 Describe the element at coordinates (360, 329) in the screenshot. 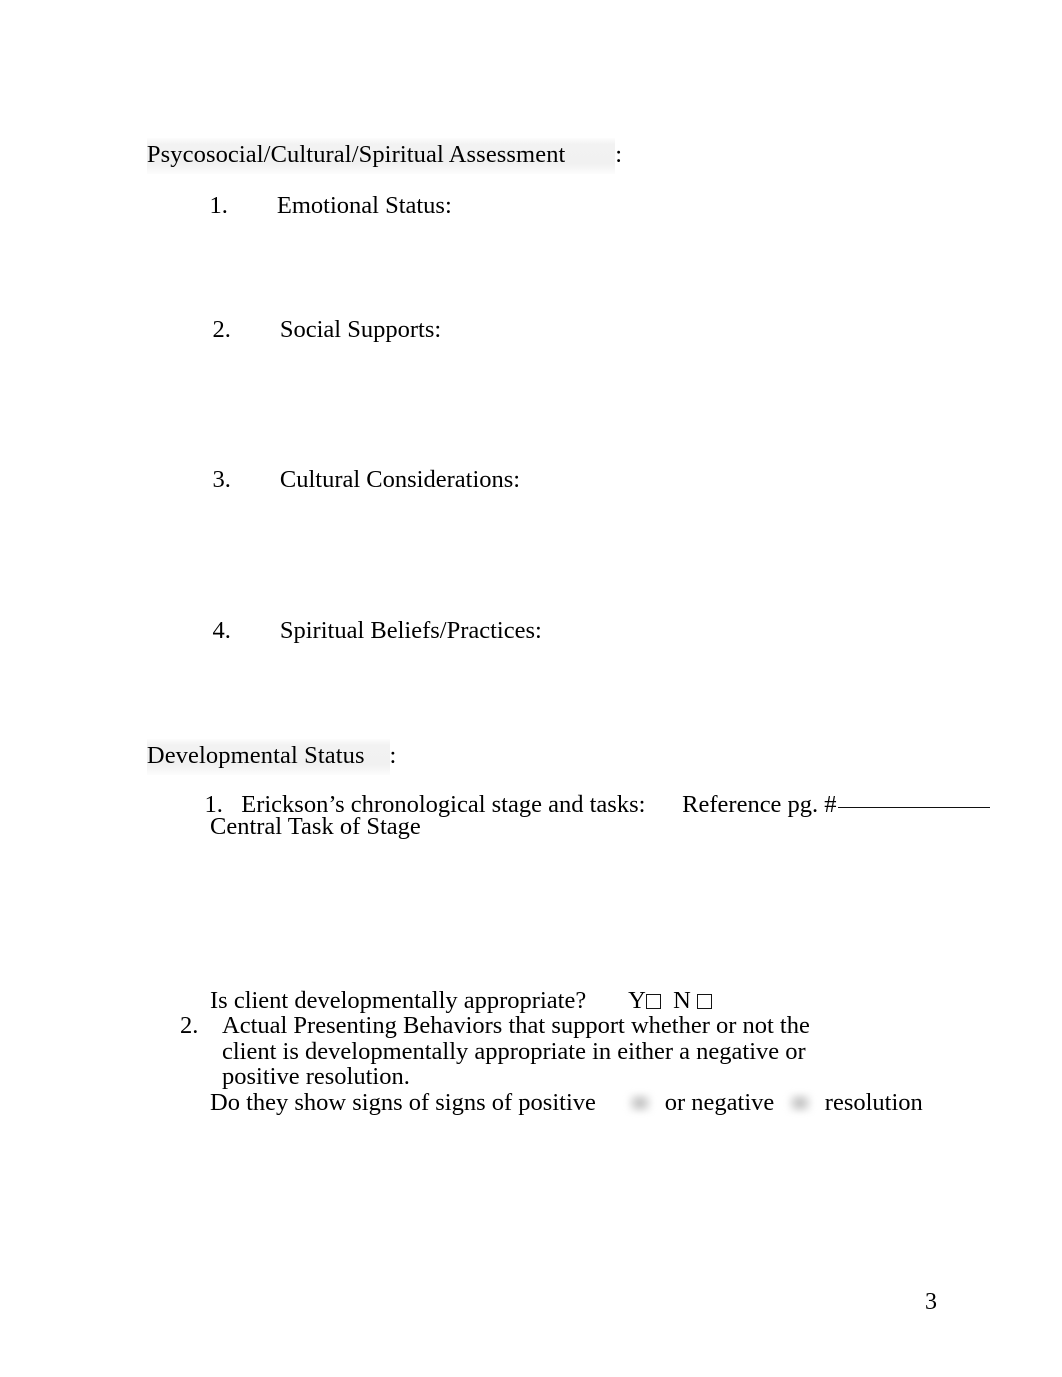

I see `list-item-label: Social Supports:` at that location.